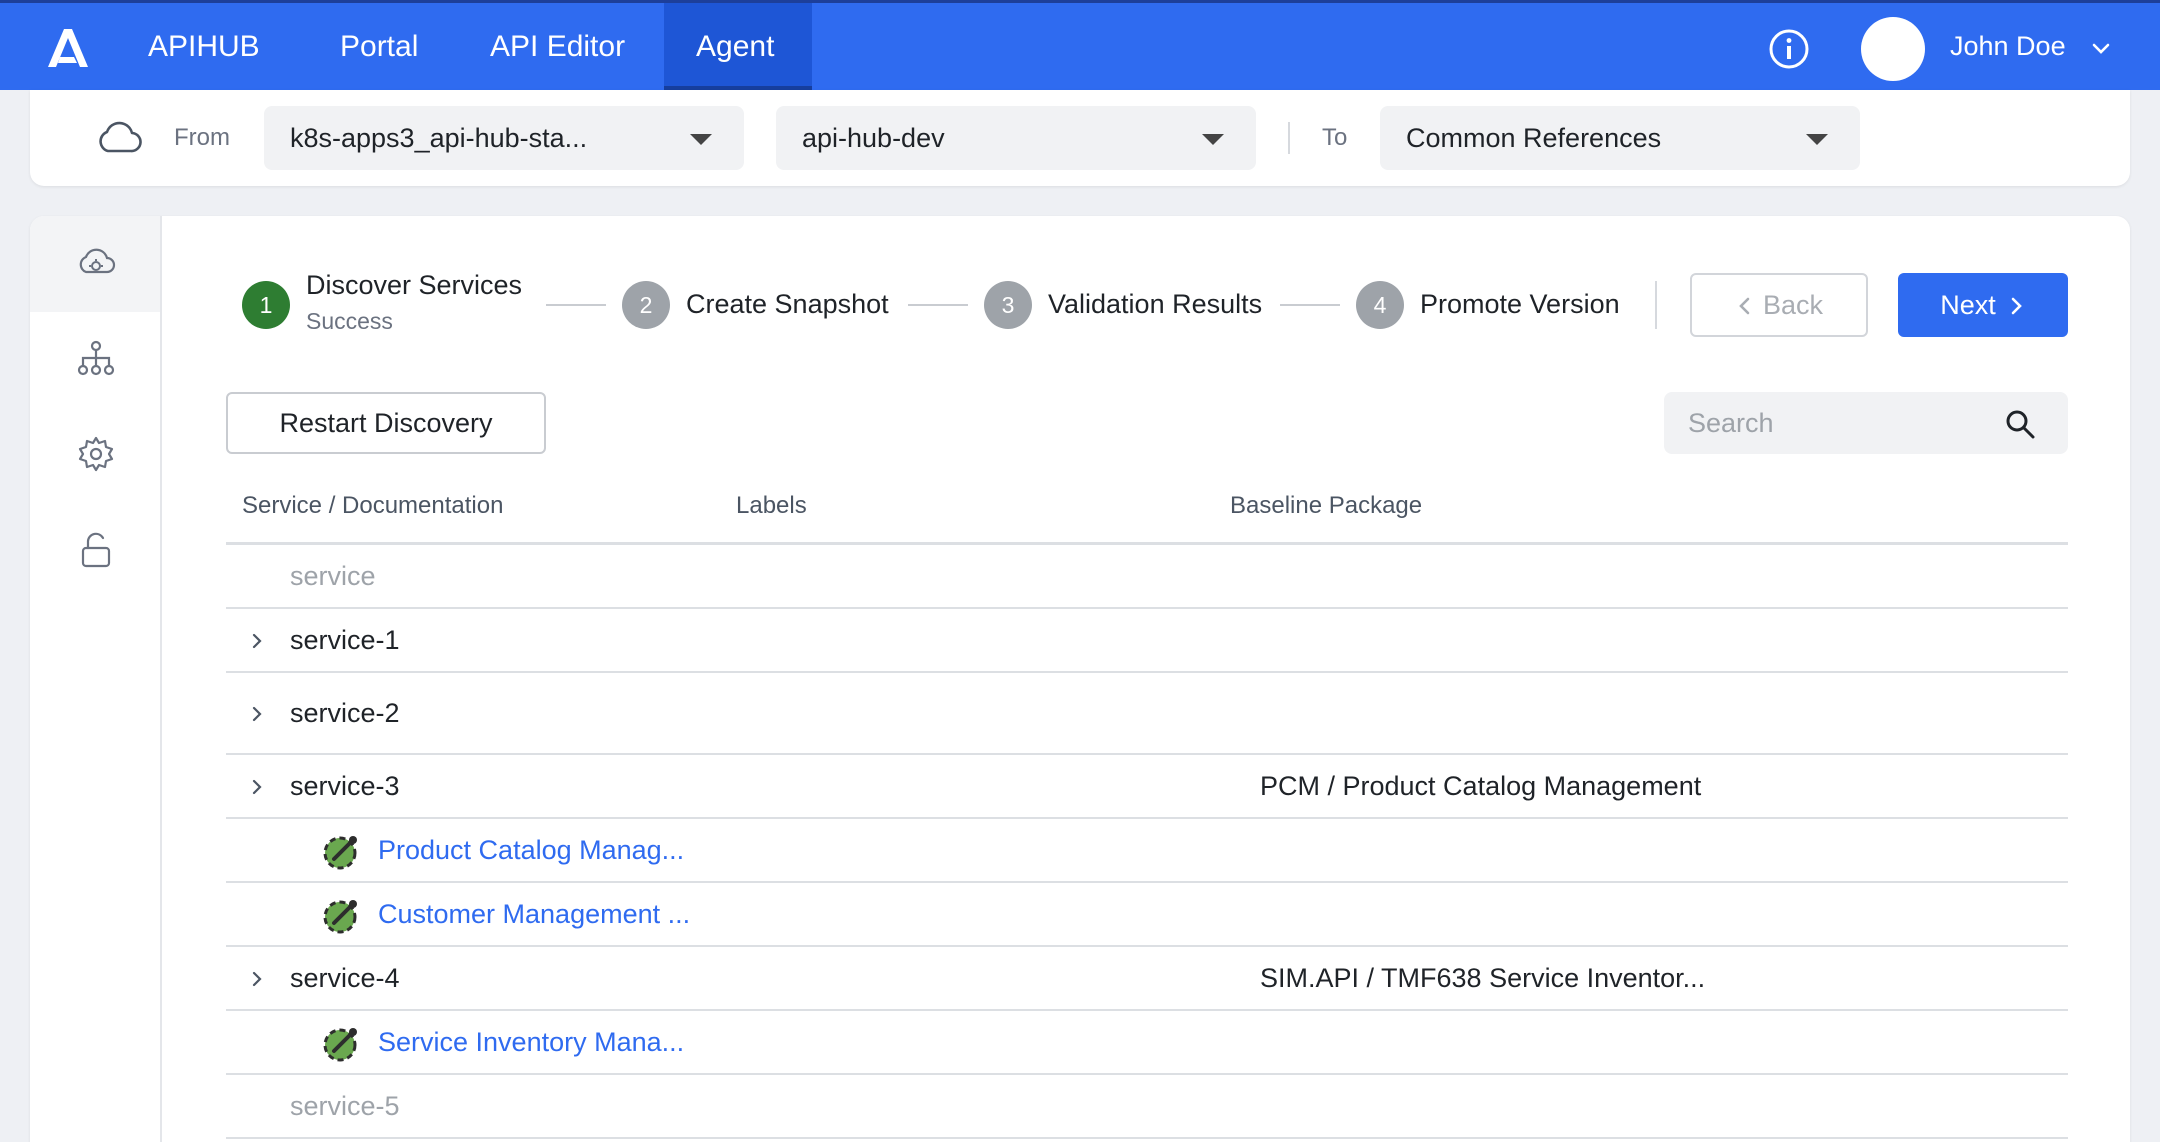 This screenshot has height=1142, width=2160. Describe the element at coordinates (1534, 138) in the screenshot. I see `to-target-value: Common References` at that location.